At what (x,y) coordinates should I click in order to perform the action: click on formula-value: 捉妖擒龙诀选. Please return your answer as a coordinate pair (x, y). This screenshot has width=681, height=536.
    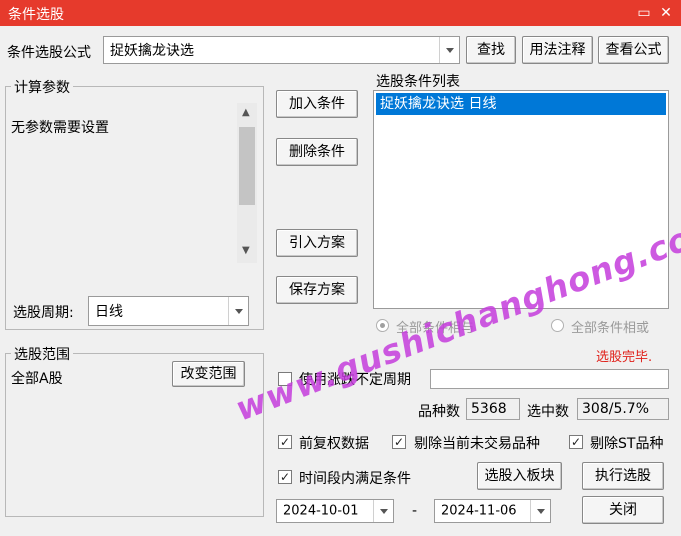
    Looking at the image, I should click on (152, 51).